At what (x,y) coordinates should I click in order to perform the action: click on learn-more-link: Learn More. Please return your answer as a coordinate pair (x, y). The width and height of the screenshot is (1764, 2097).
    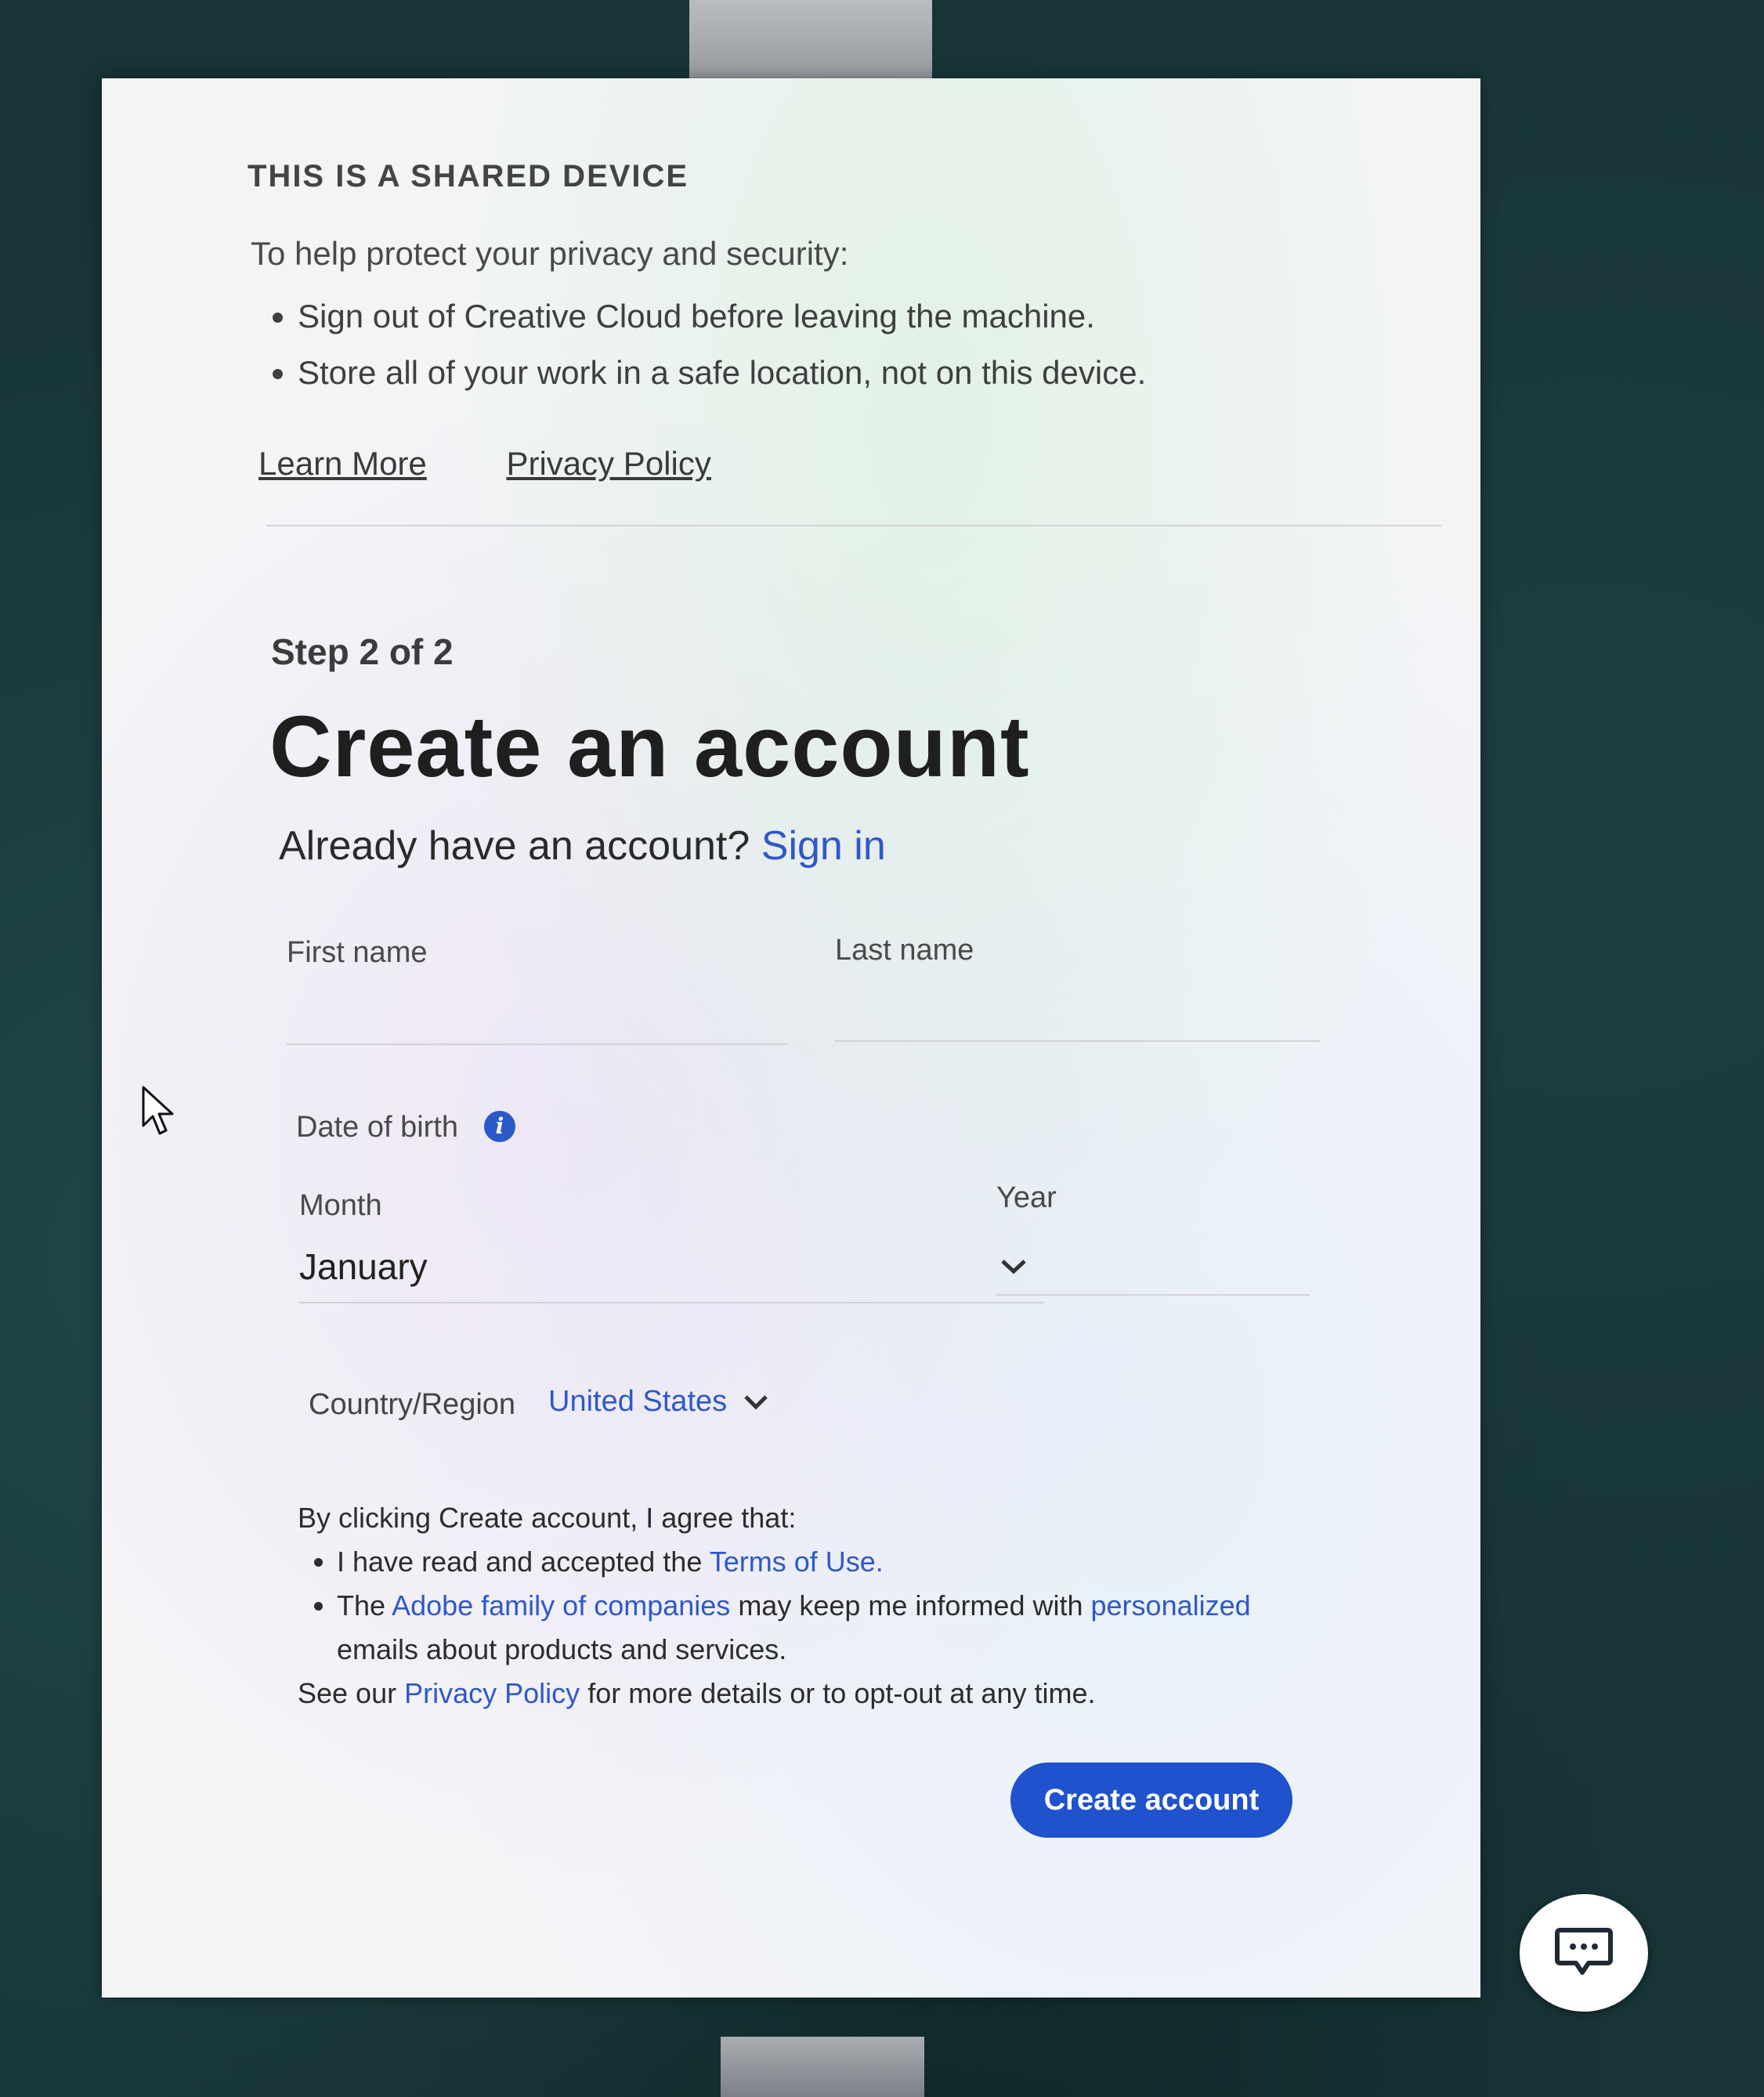
    Looking at the image, I should click on (342, 463).